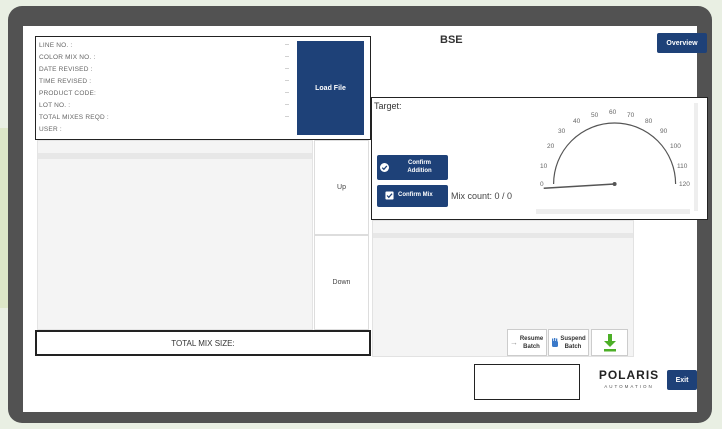 This screenshot has width=722, height=429. What do you see at coordinates (531, 347) in the screenshot?
I see `resume-batch-line2: Batch` at bounding box center [531, 347].